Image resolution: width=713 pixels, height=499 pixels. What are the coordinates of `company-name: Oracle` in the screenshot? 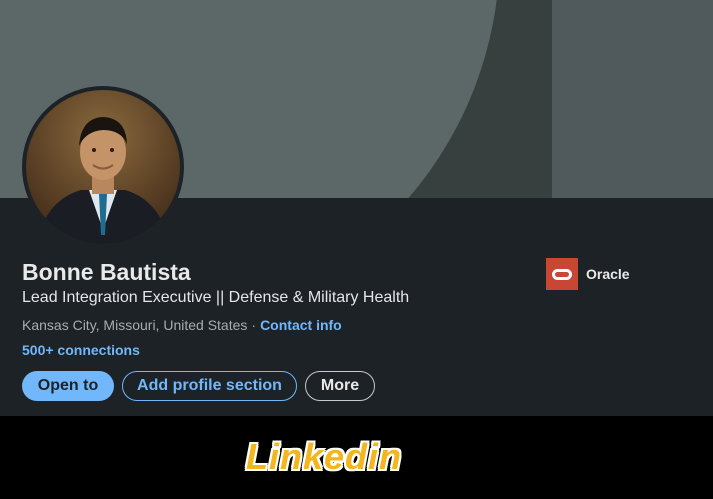 It's located at (608, 274).